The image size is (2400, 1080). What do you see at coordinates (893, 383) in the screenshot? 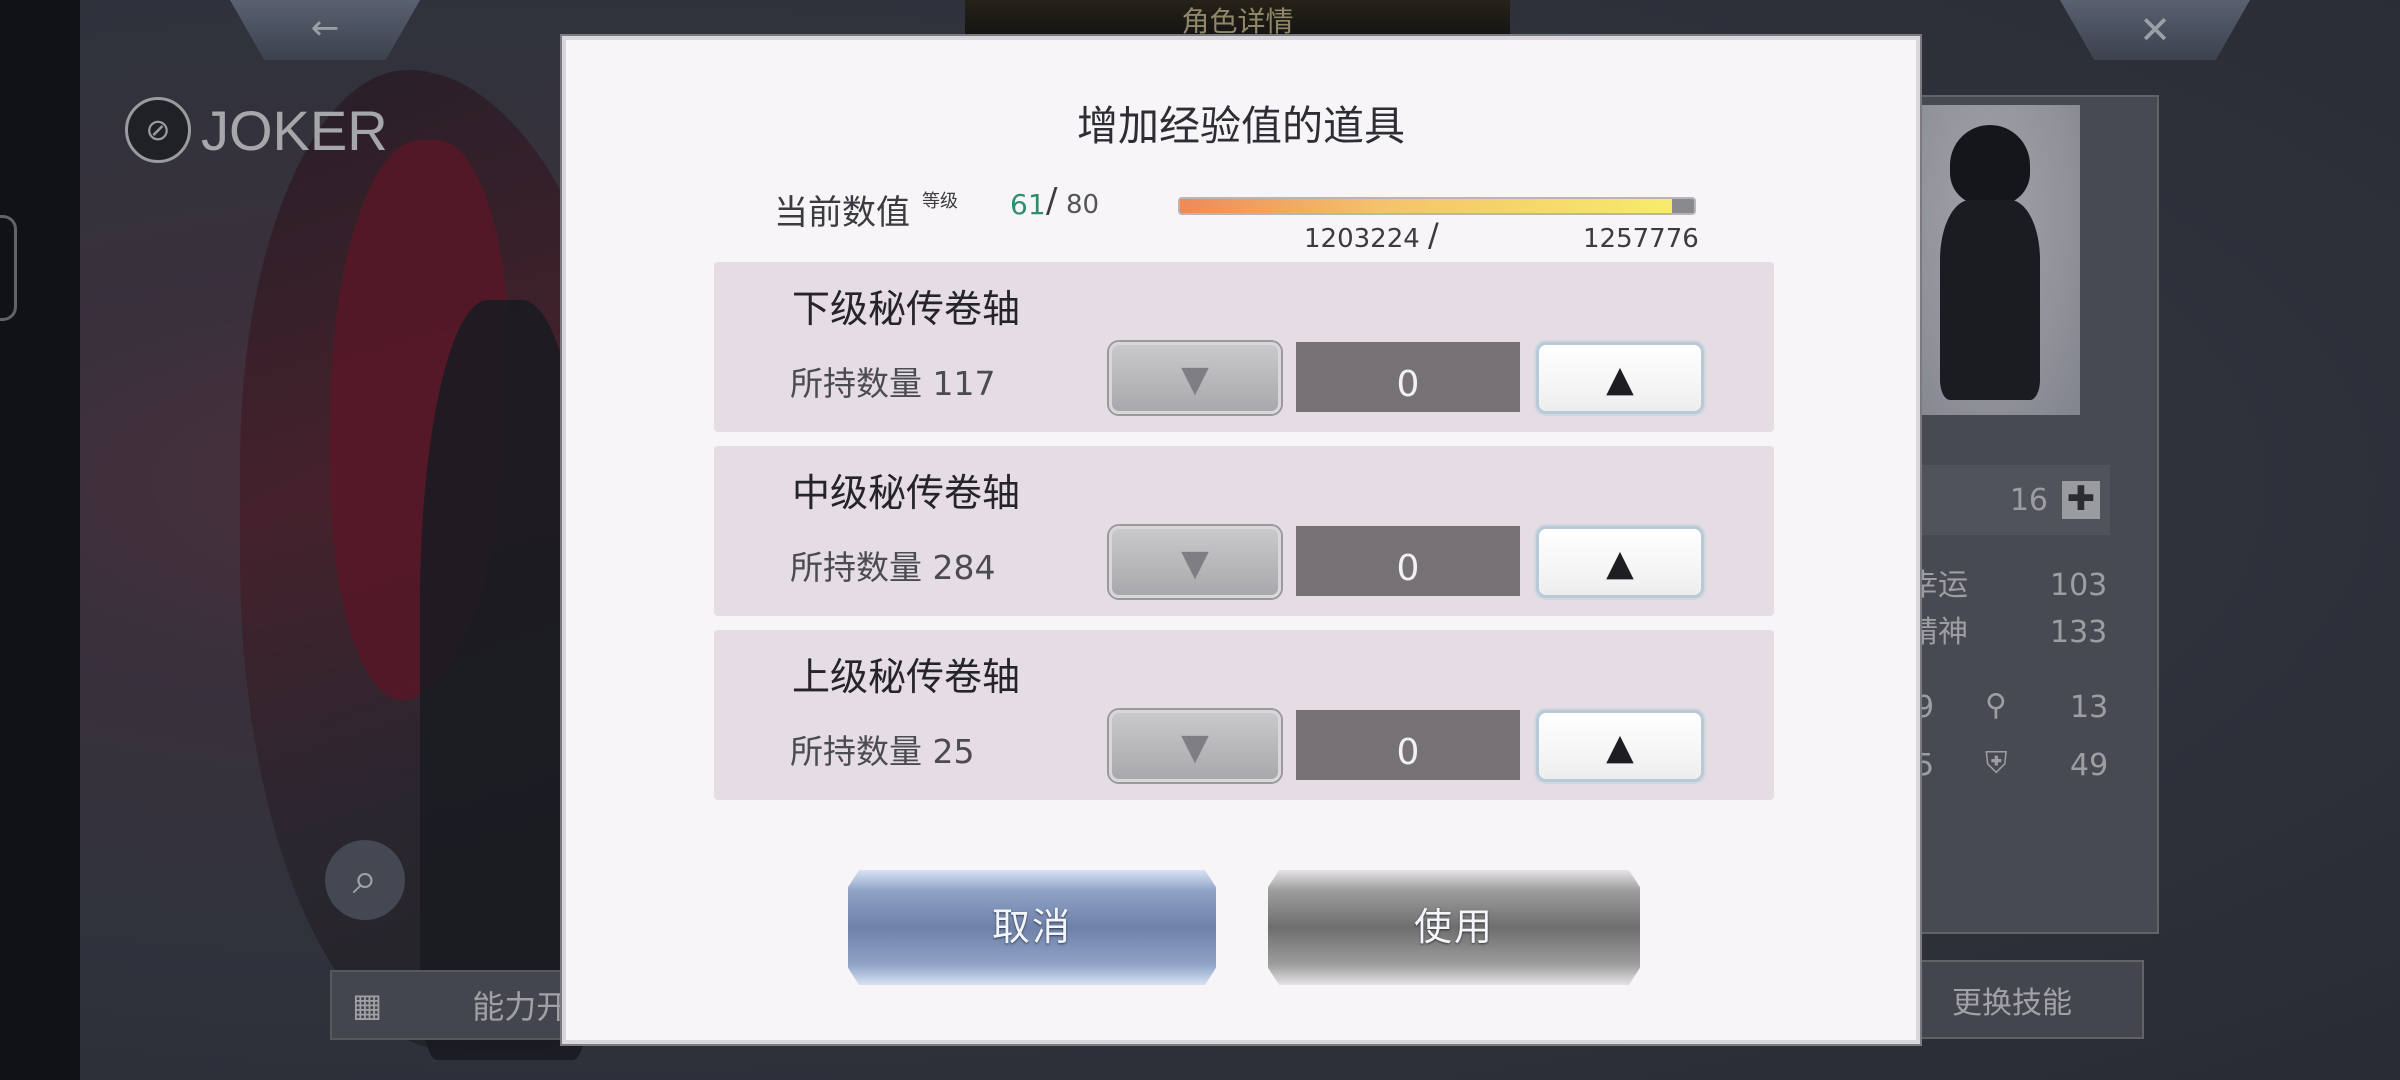
I see `item-owned-count: 所持数量 117` at bounding box center [893, 383].